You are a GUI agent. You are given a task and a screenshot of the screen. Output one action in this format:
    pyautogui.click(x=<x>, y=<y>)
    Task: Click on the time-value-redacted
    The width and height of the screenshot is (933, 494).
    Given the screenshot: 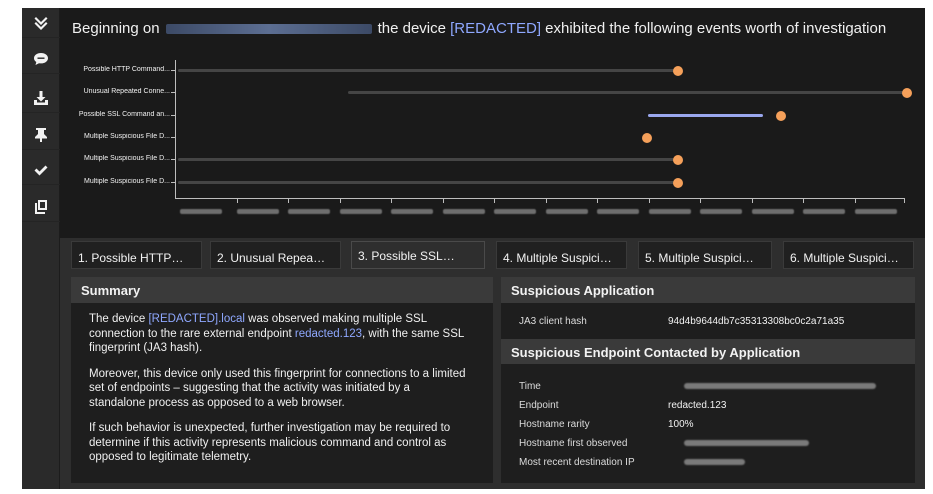 What is the action you would take?
    pyautogui.click(x=780, y=386)
    